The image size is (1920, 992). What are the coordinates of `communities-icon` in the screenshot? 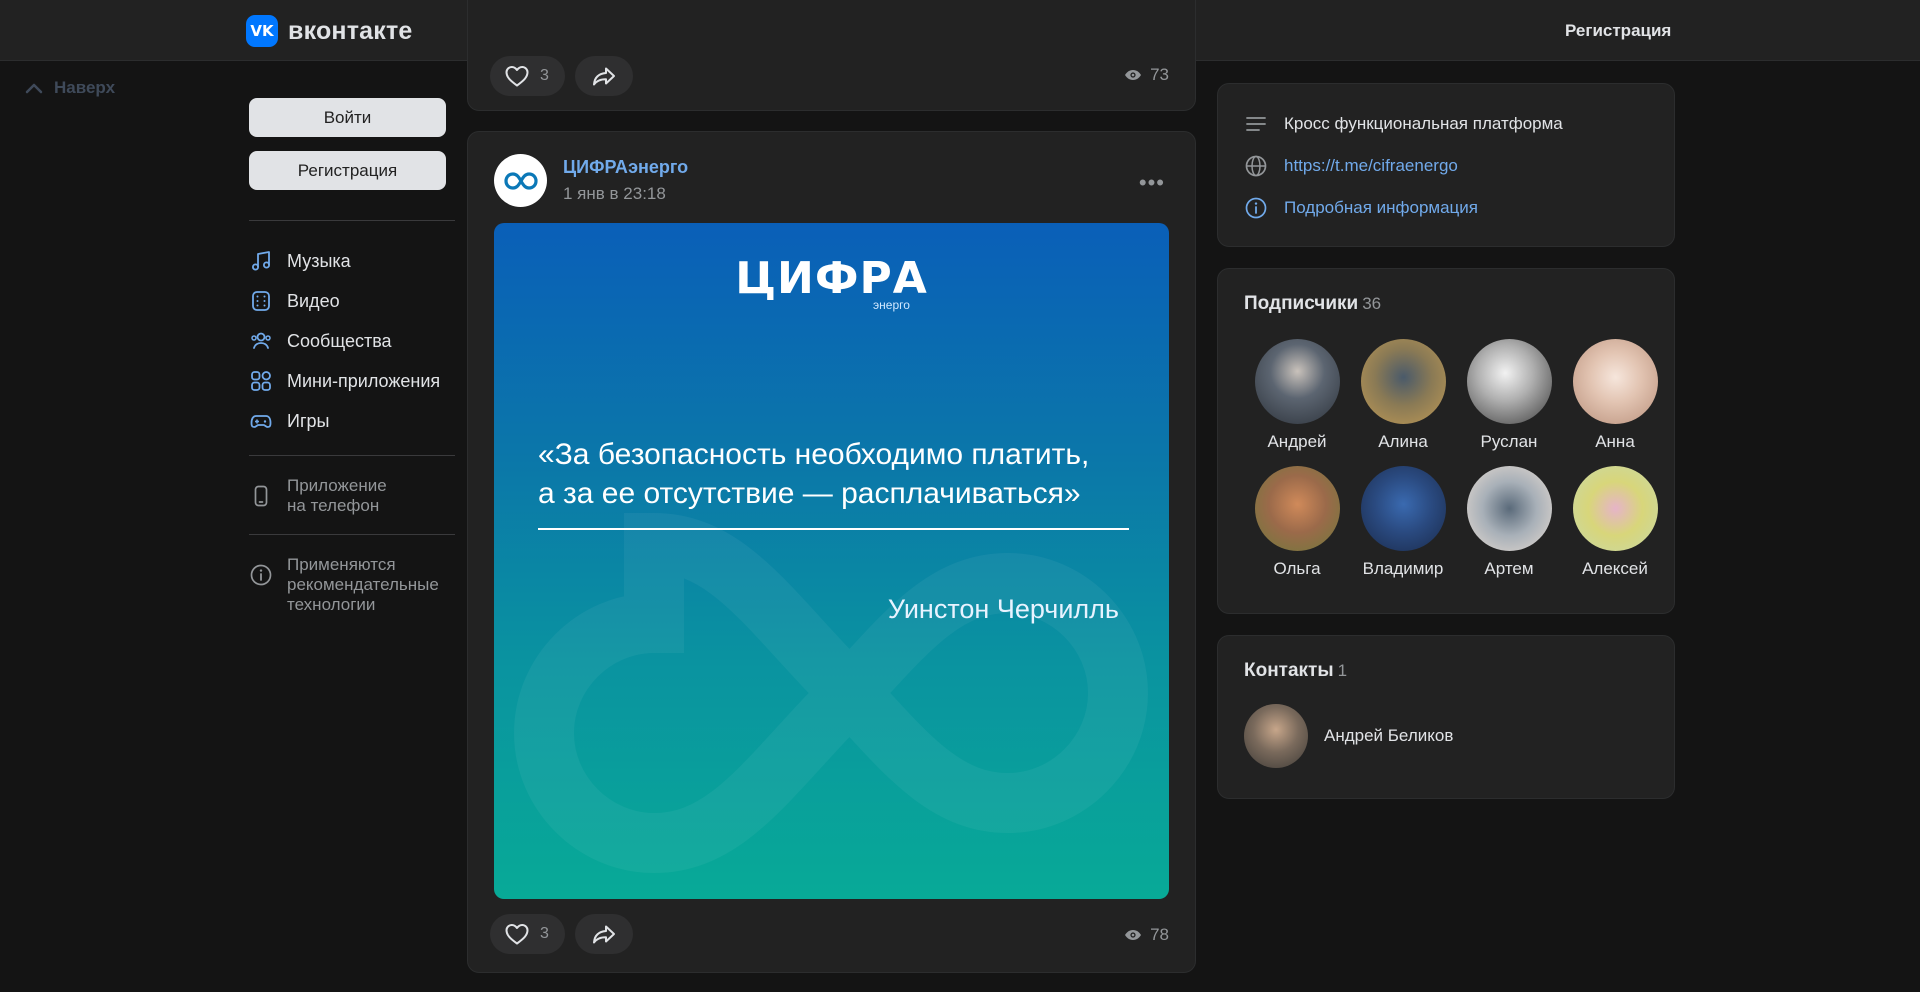 It's located at (261, 340).